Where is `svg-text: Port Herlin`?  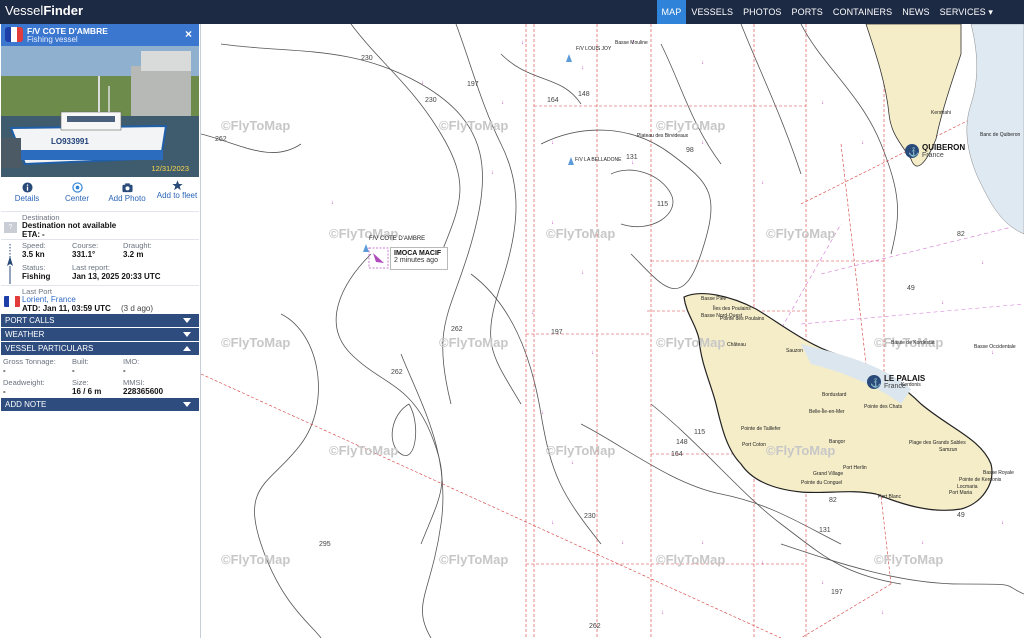
svg-text: Port Herlin is located at coordinates (855, 468).